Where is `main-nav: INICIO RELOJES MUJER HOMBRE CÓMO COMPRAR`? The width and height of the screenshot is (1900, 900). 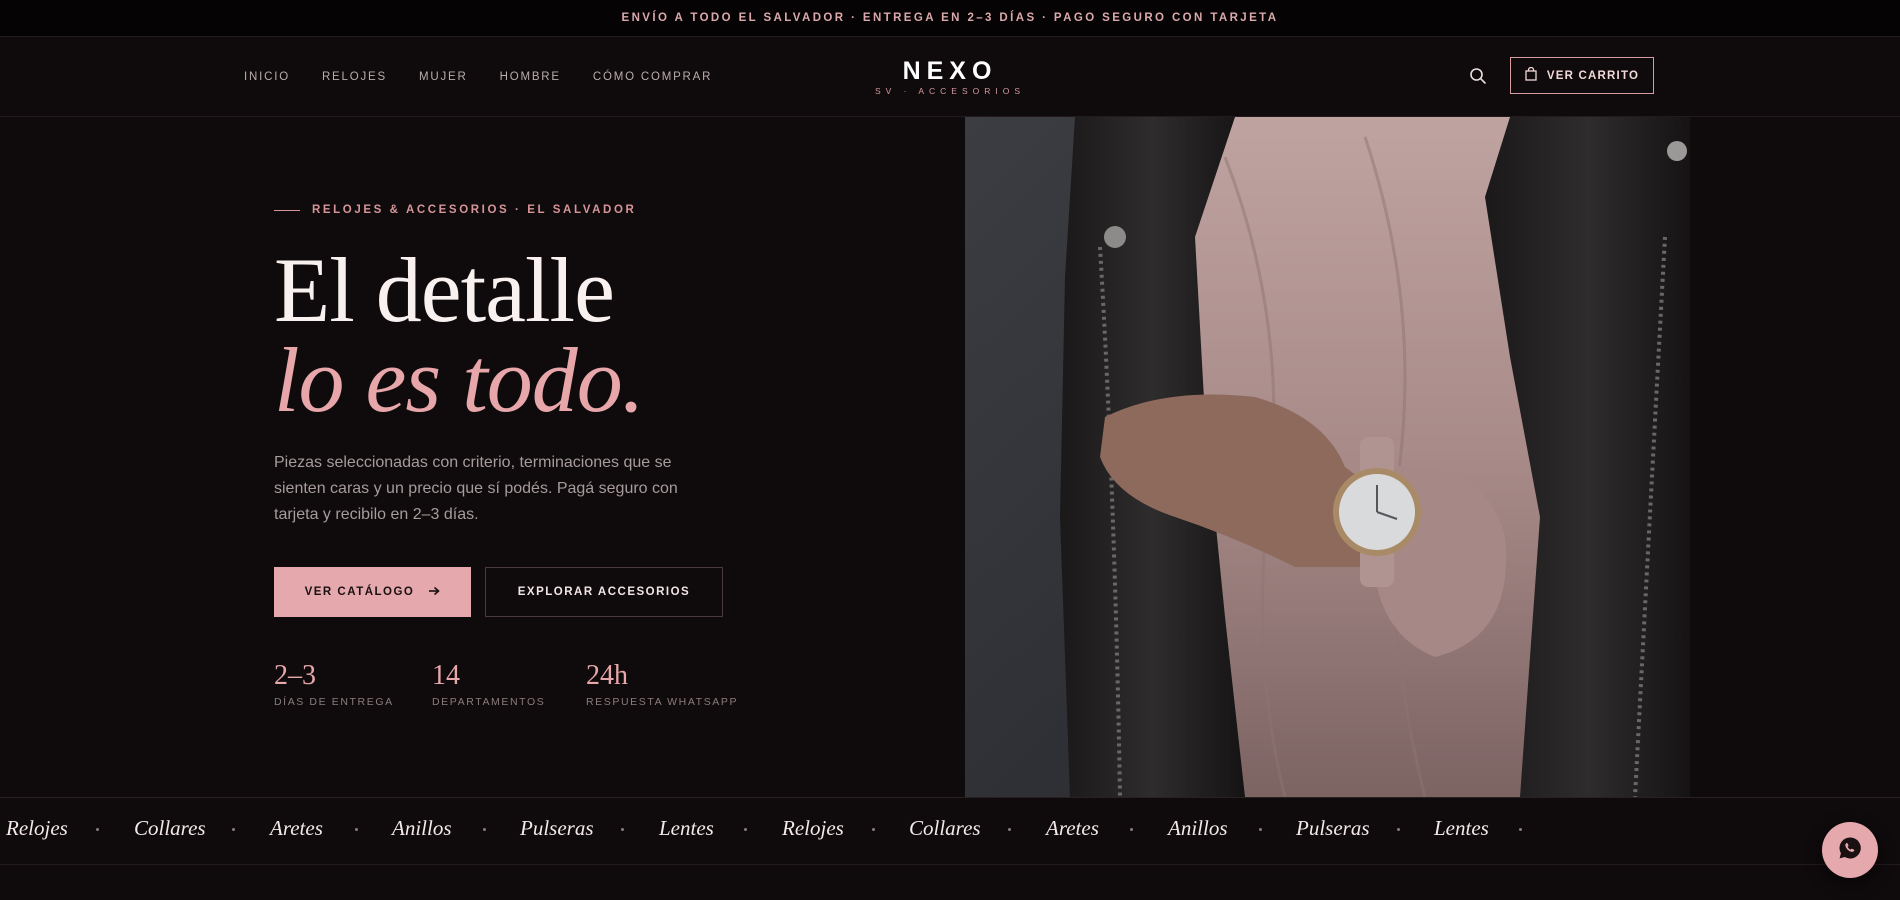
main-nav: INICIO RELOJES MUJER HOMBRE CÓMO COMPRAR is located at coordinates (494, 76).